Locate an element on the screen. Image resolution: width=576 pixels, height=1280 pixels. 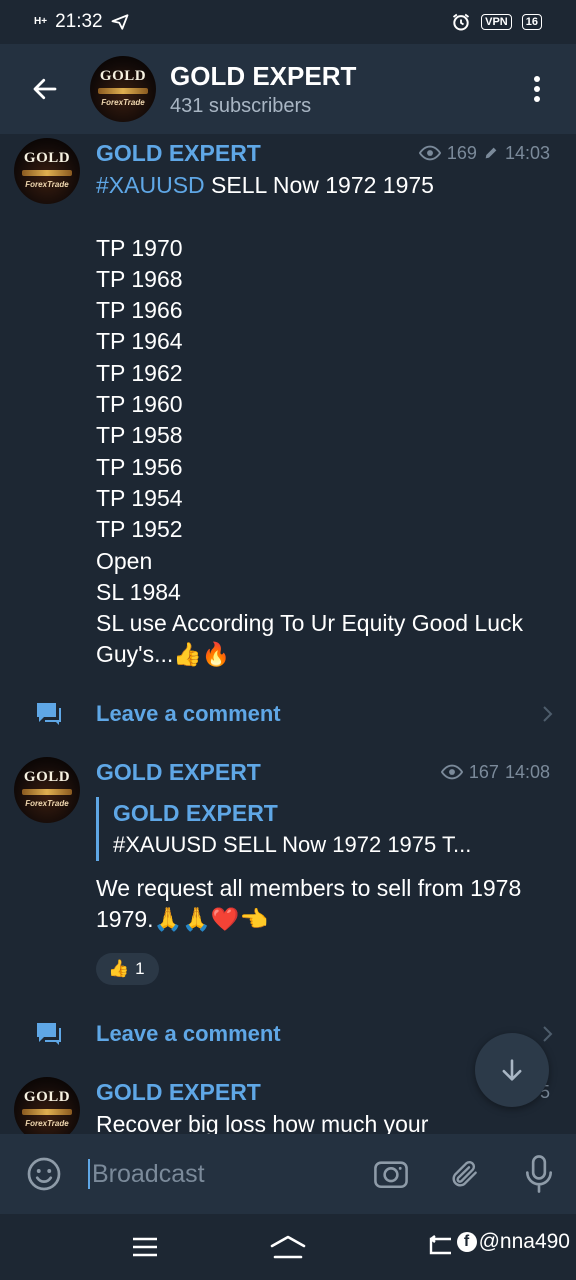
arrow-down-icon is located at coordinates (512, 1070).